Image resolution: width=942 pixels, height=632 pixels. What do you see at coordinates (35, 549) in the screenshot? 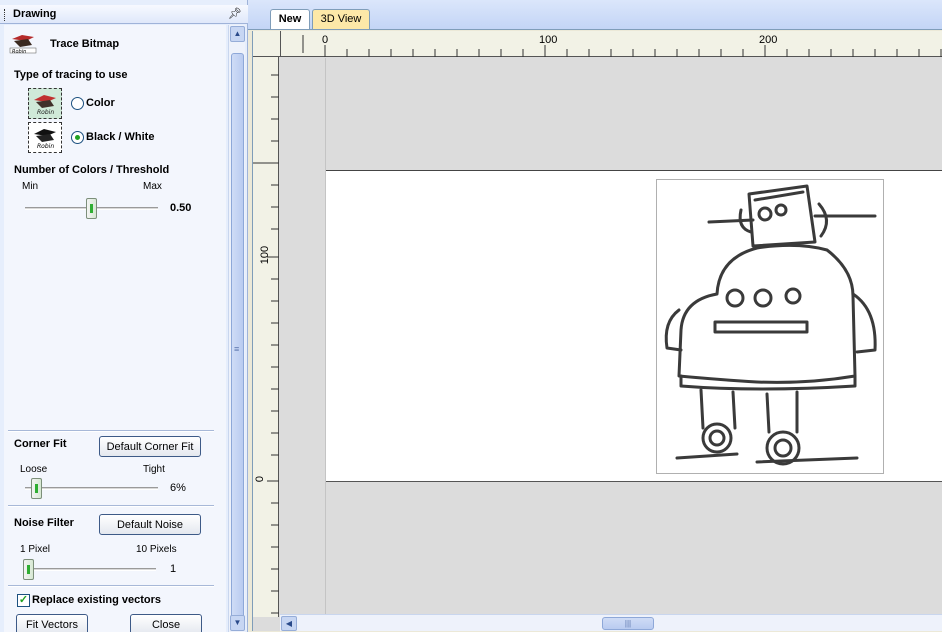
I see `noise-min-label: 1 Pixel` at bounding box center [35, 549].